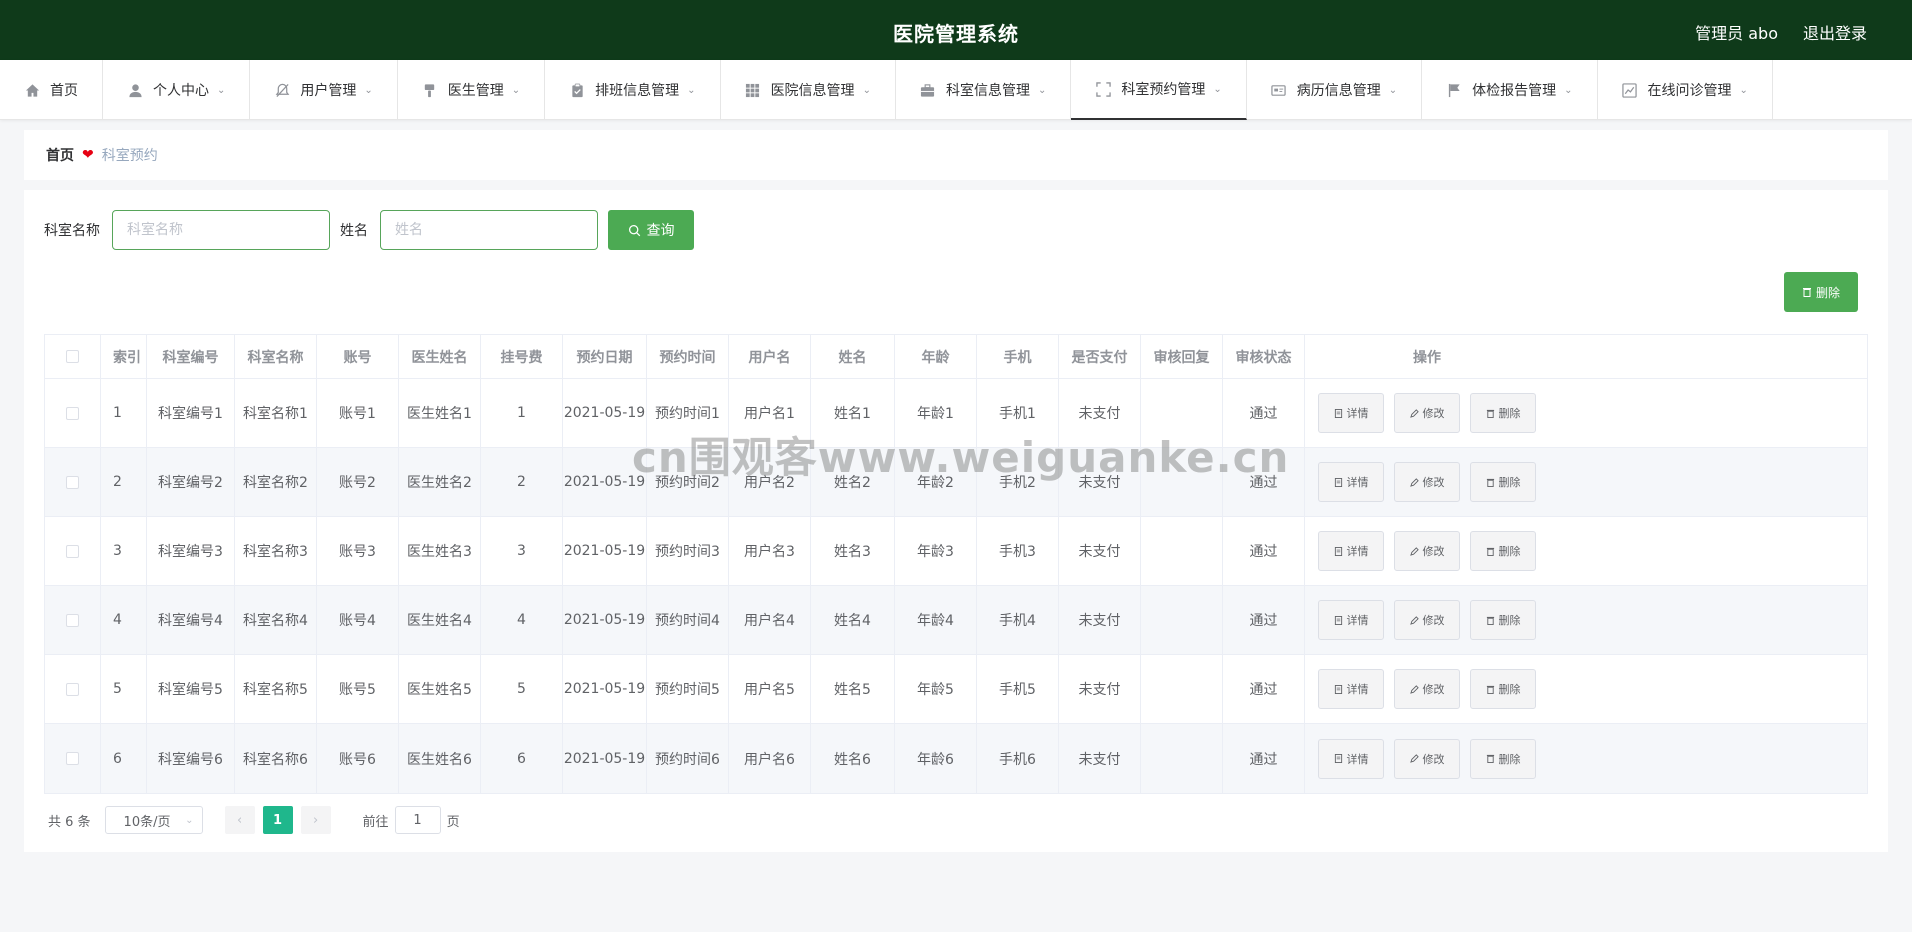  Describe the element at coordinates (440, 551) in the screenshot. I see `table-cell: 医生姓名3` at that location.